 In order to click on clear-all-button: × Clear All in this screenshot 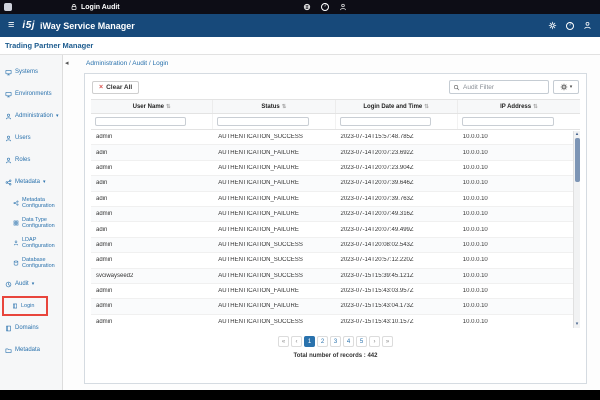, I will do `click(116, 87)`.